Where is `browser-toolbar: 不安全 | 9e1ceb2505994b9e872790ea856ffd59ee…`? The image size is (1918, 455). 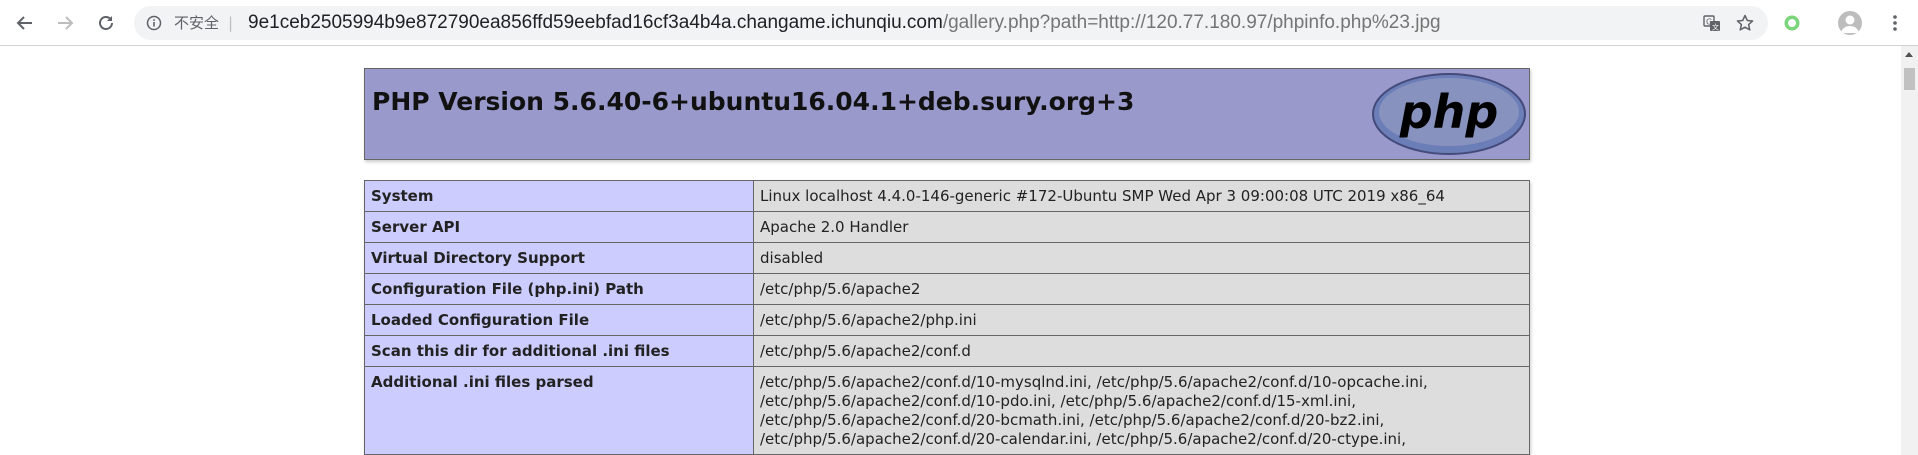 browser-toolbar: 不安全 | 9e1ceb2505994b9e872790ea856ffd59ee… is located at coordinates (959, 23).